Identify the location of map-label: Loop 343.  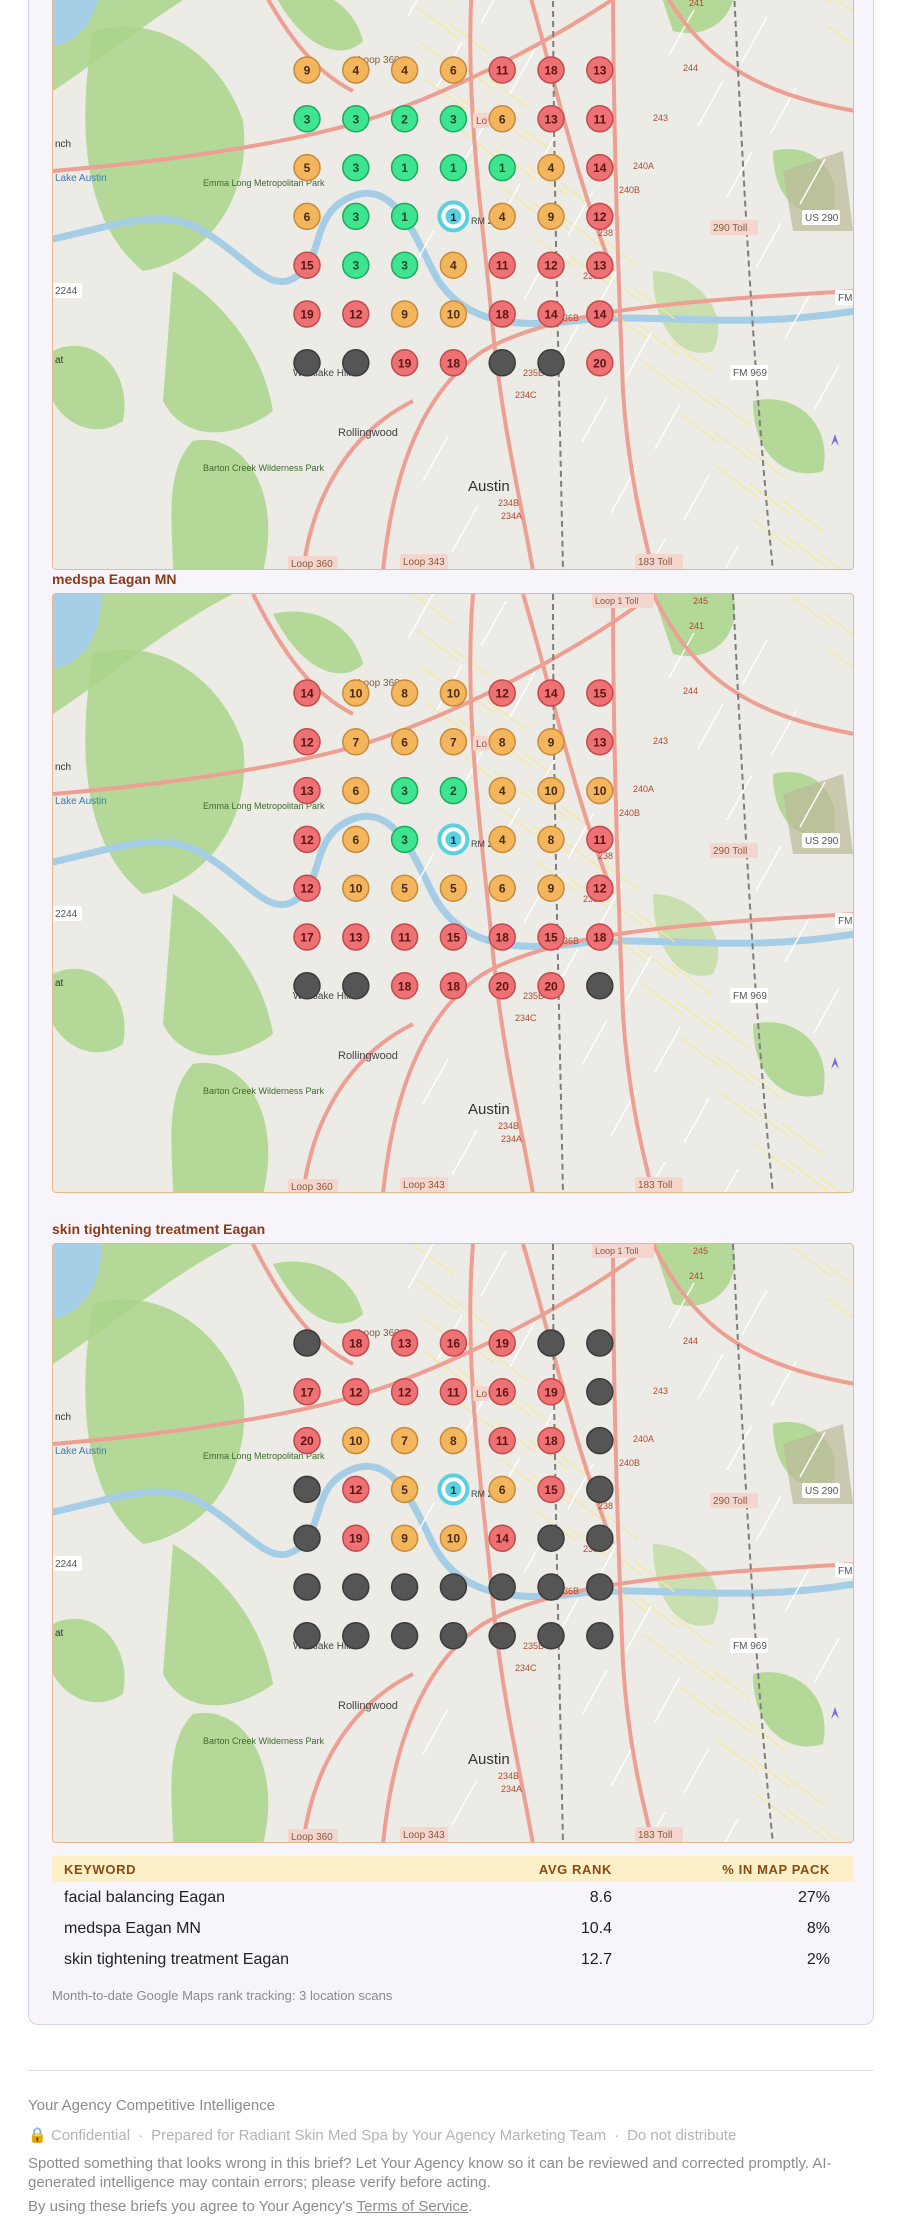
(424, 562).